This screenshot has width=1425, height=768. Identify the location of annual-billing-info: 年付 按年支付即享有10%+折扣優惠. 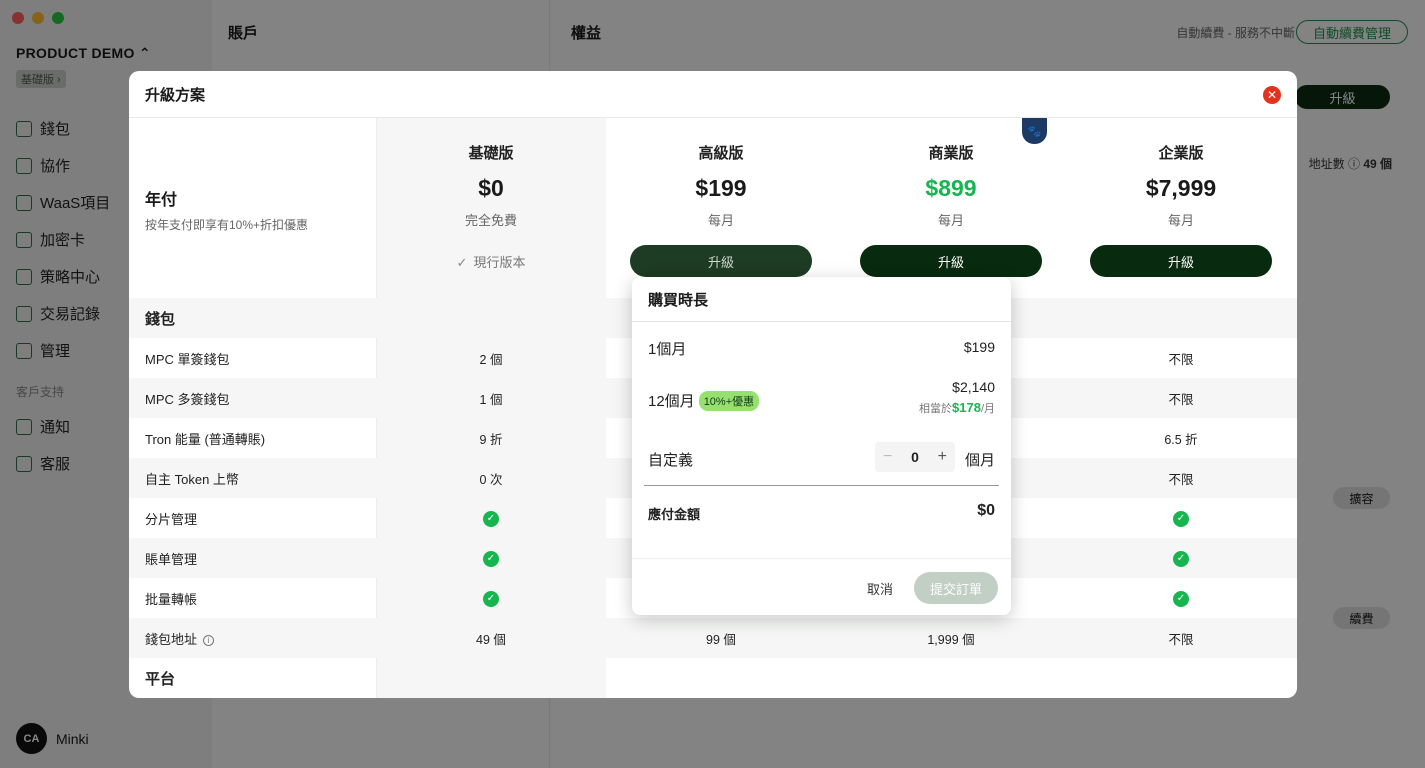
(227, 212).